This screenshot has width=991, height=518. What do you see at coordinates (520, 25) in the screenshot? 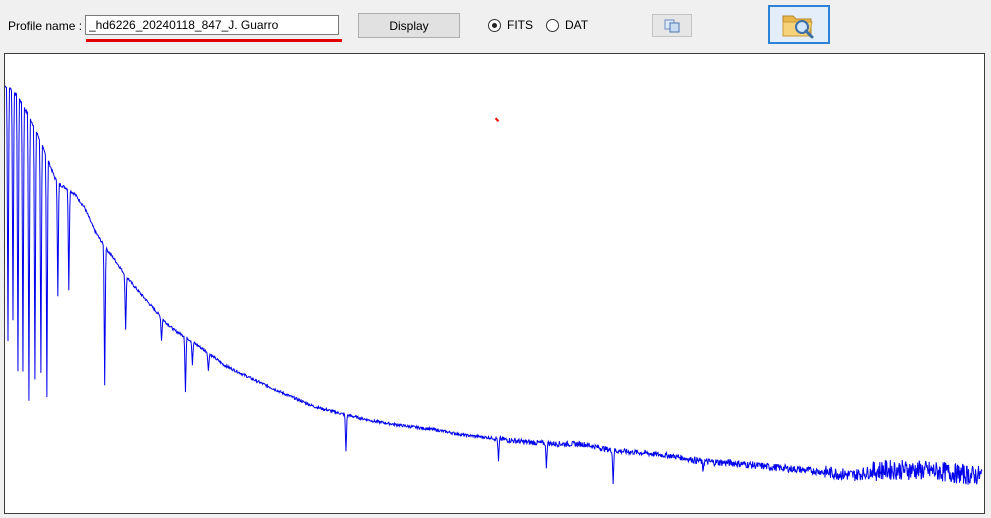
I see `radio-fits-label: FITS` at bounding box center [520, 25].